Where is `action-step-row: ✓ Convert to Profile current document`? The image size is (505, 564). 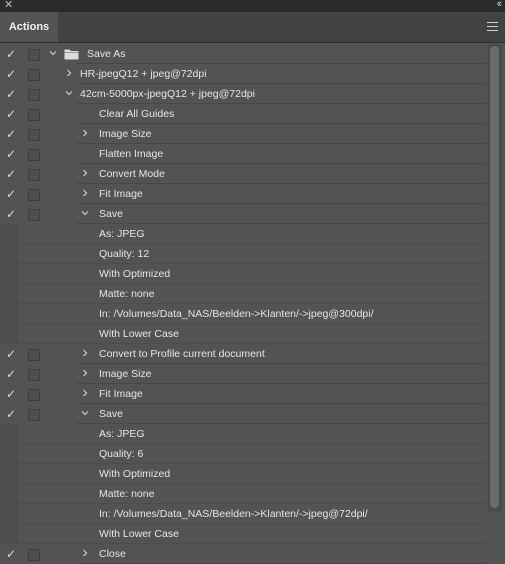
action-step-row: ✓ Convert to Profile current document is located at coordinates (252, 354).